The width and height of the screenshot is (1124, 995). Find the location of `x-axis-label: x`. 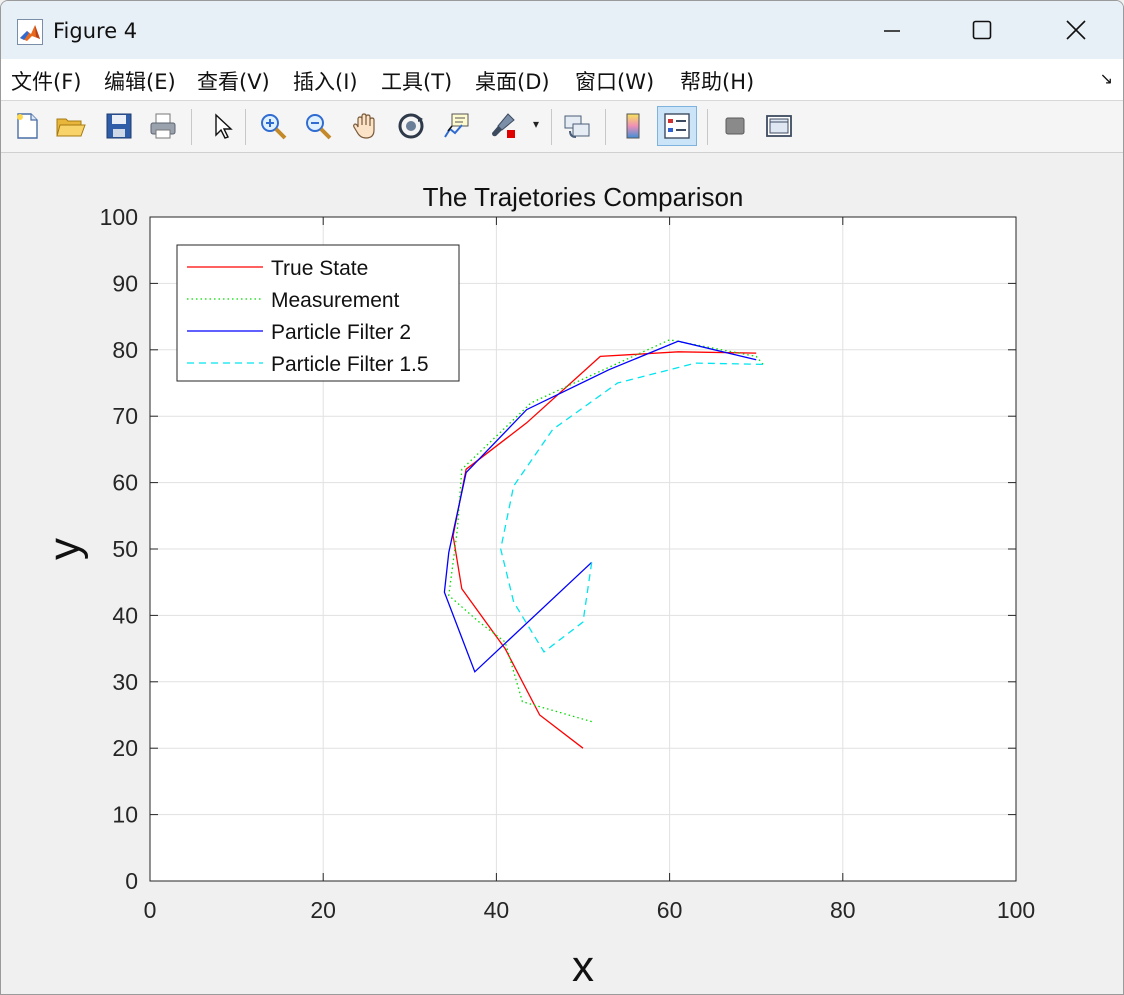

x-axis-label: x is located at coordinates (583, 966).